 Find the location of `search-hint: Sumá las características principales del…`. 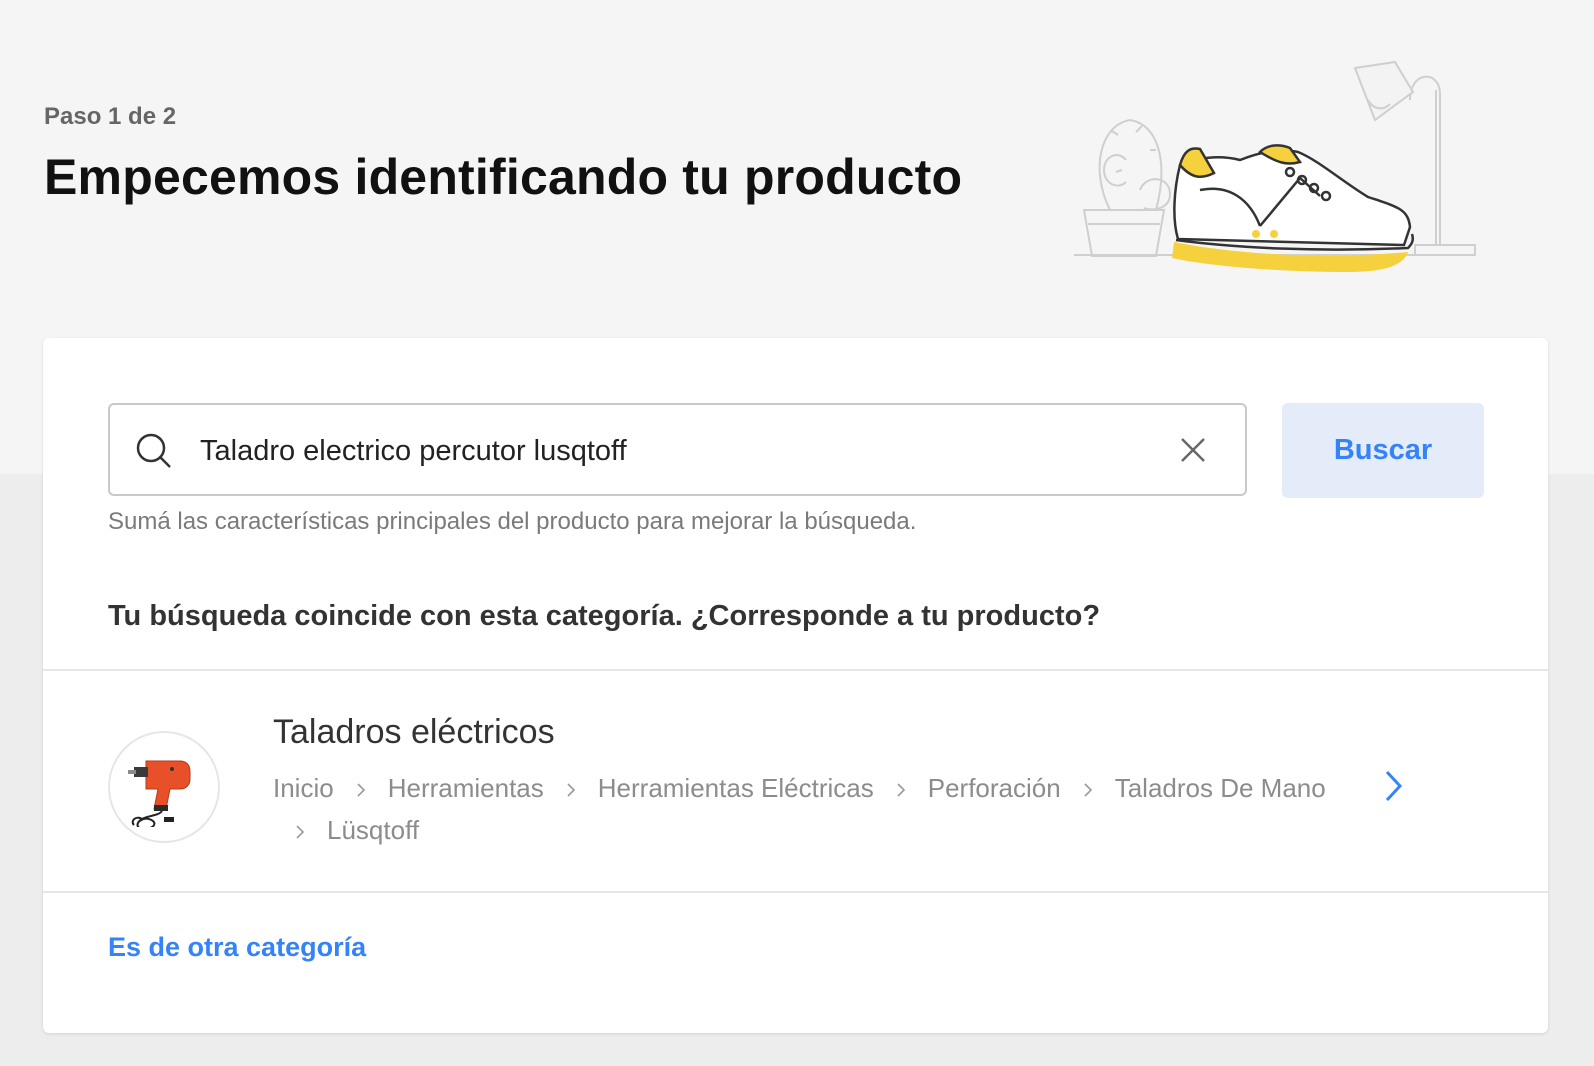

search-hint: Sumá las características principales del… is located at coordinates (512, 521).